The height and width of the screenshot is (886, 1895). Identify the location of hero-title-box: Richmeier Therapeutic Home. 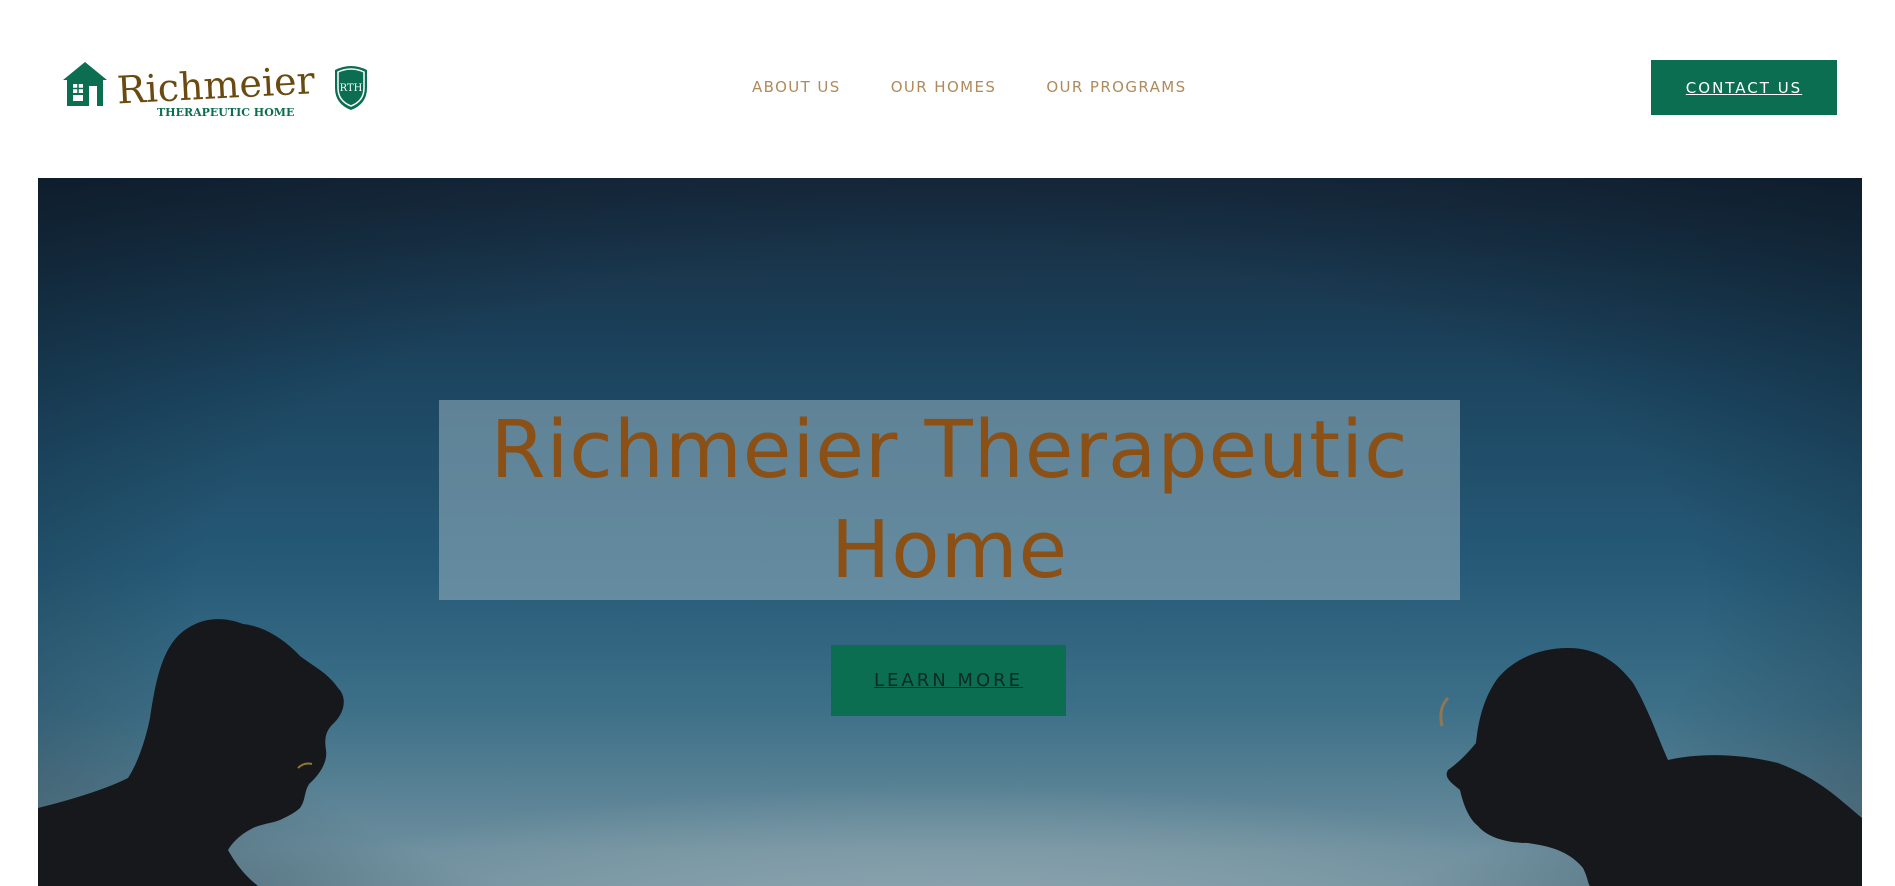
(949, 500).